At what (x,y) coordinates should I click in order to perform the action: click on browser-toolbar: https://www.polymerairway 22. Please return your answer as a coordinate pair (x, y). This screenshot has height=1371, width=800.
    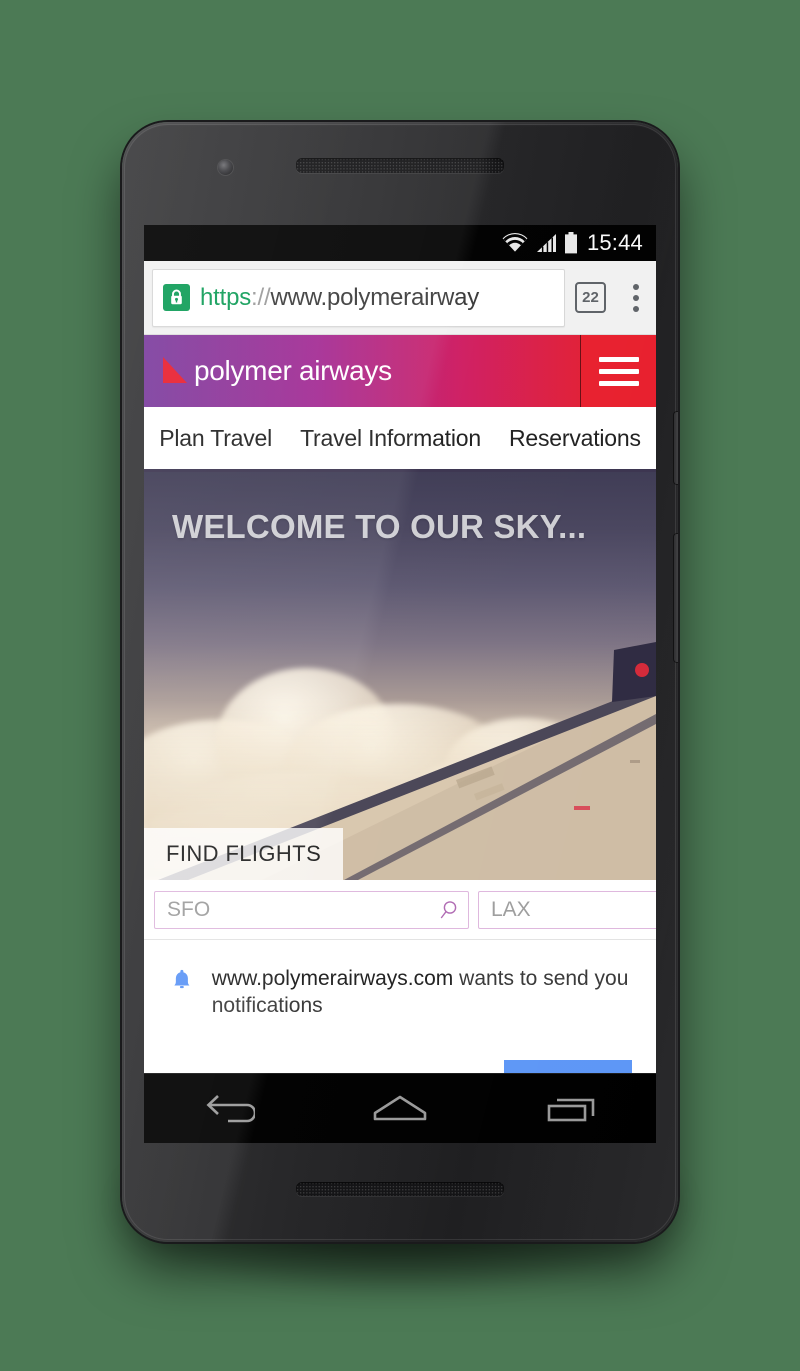
    Looking at the image, I should click on (400, 298).